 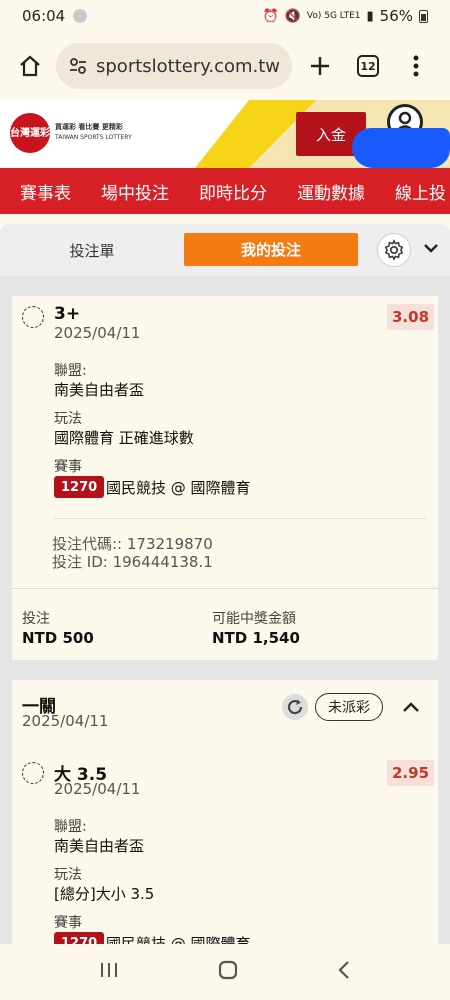 I want to click on bet-tabs: 投注單 我的投注, so click(x=225, y=250).